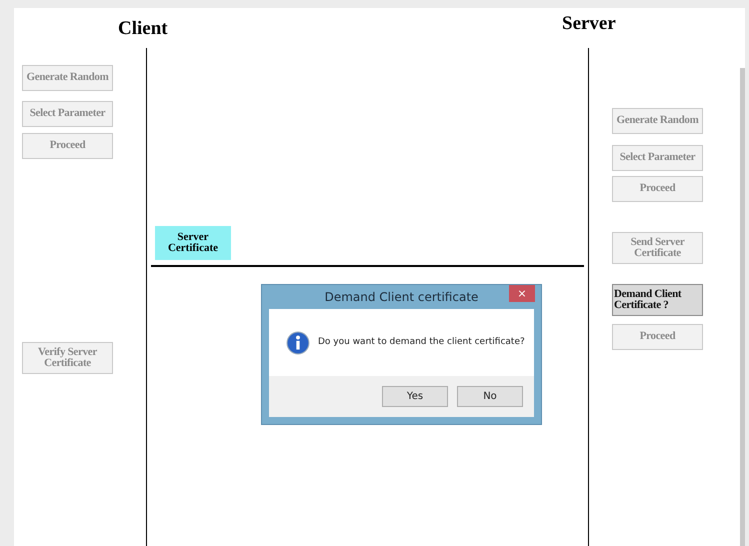 This screenshot has width=749, height=546. What do you see at coordinates (421, 342) in the screenshot?
I see `dialog-message: Do you want to demand the client certificate?` at bounding box center [421, 342].